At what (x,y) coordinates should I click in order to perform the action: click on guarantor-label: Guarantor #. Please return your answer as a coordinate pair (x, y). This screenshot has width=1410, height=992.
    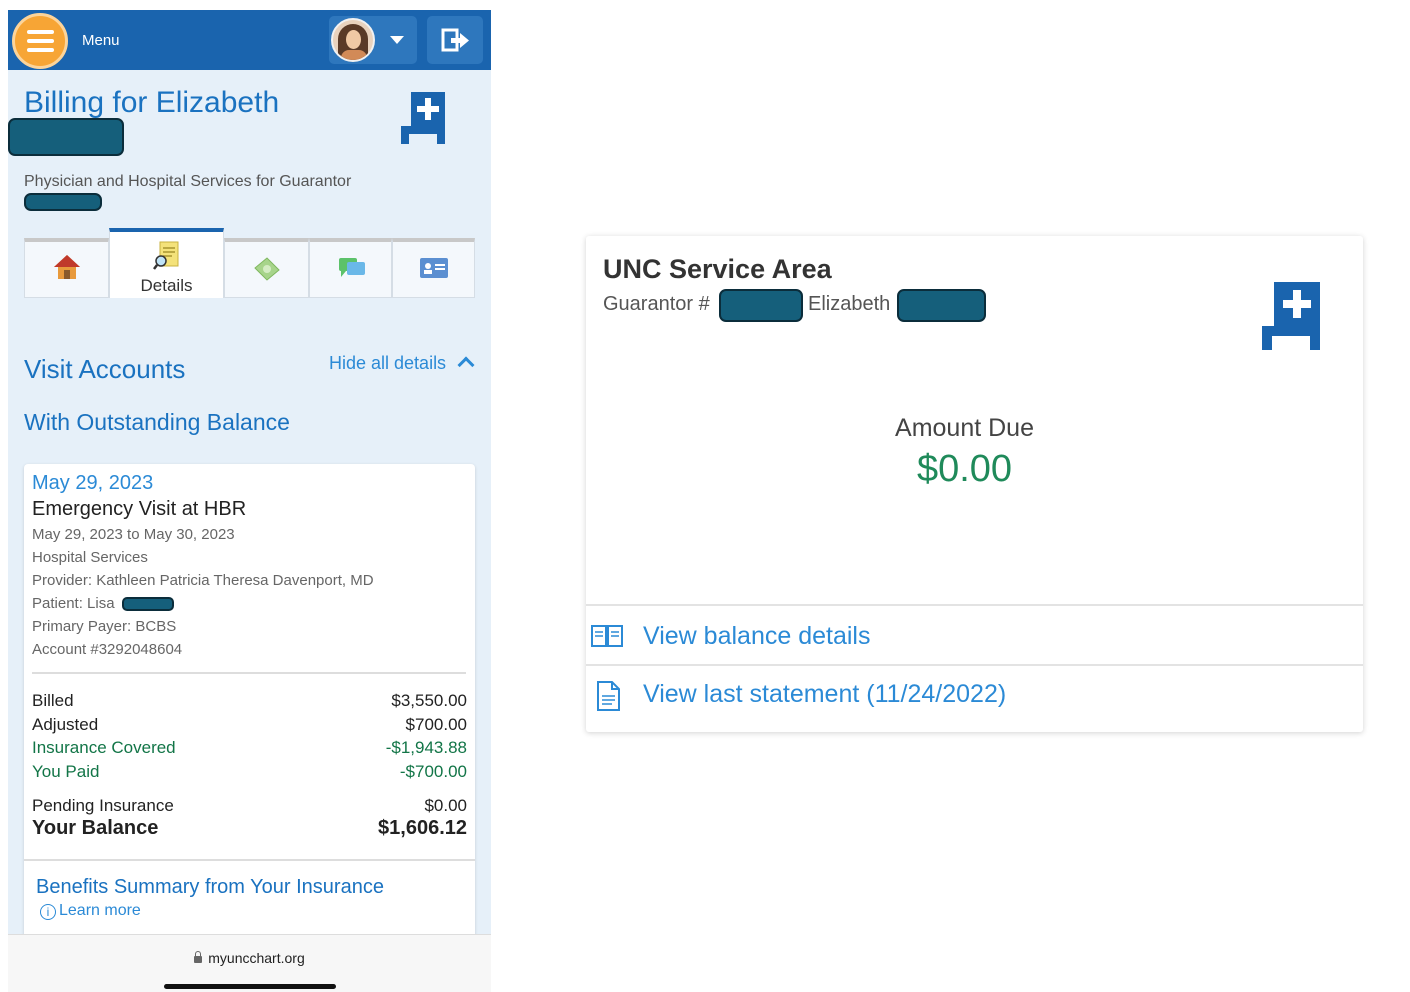
    Looking at the image, I should click on (656, 304).